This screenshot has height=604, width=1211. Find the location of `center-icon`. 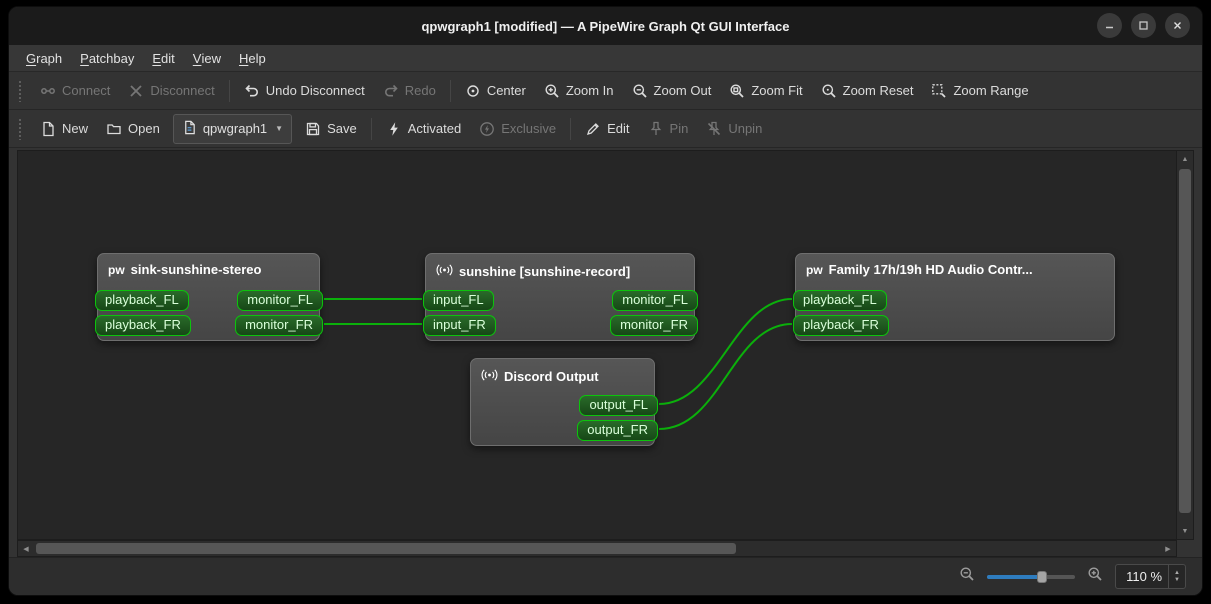

center-icon is located at coordinates (473, 91).